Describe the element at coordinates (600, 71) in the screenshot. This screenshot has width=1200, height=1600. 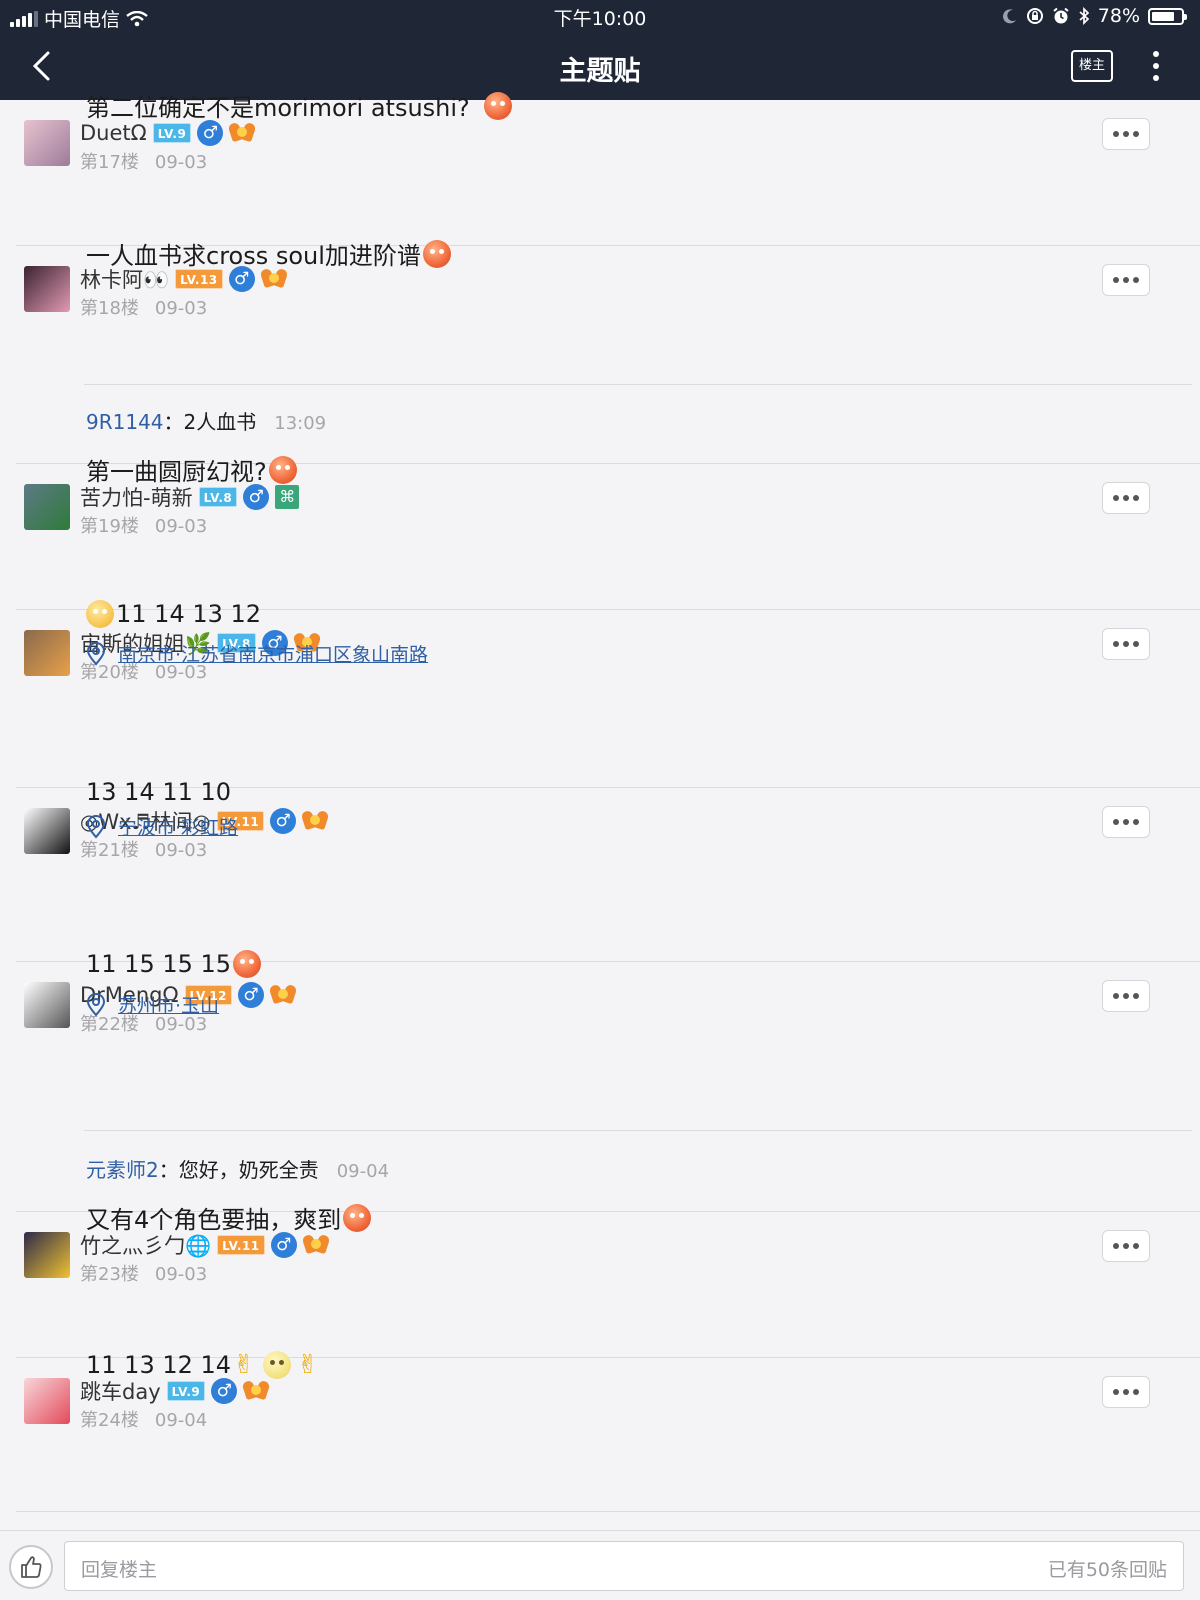
I see `page-title: 主题贴` at that location.